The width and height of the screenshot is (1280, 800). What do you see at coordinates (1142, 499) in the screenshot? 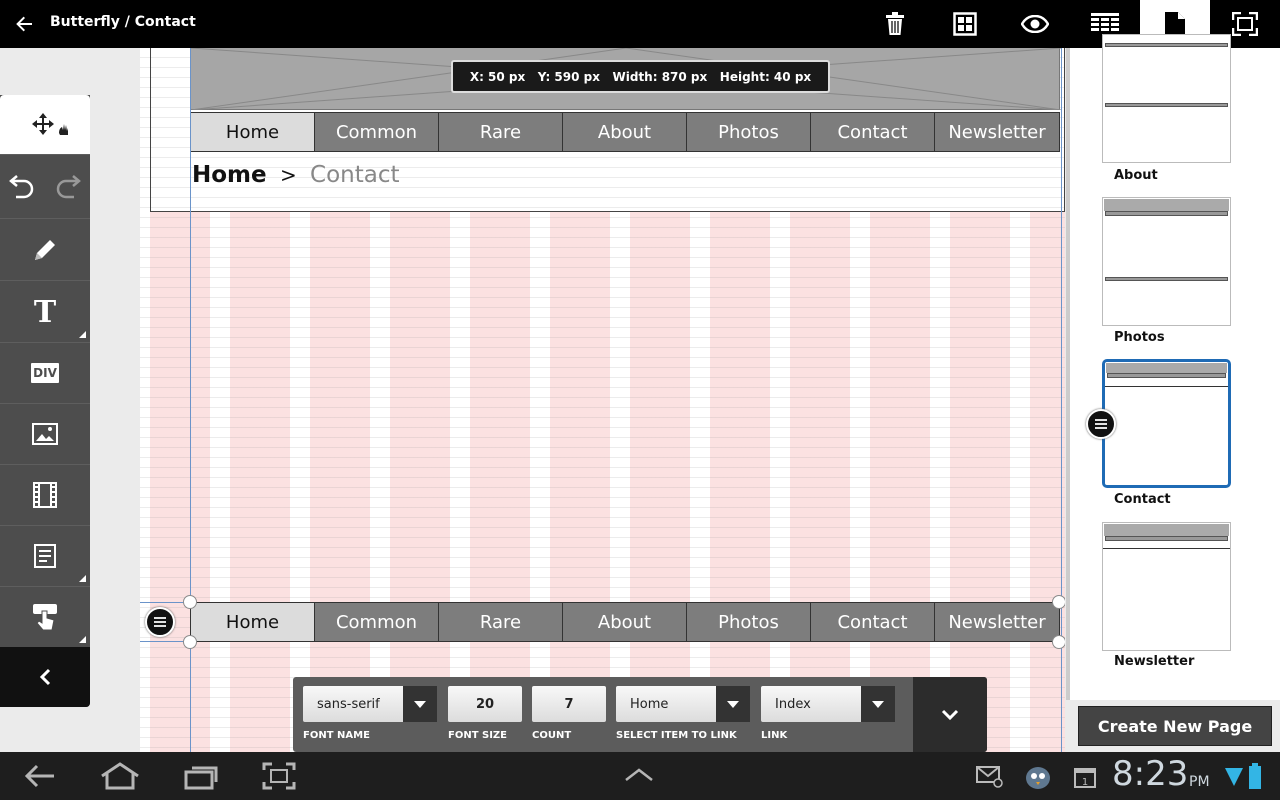
I see `page-label: Contact` at bounding box center [1142, 499].